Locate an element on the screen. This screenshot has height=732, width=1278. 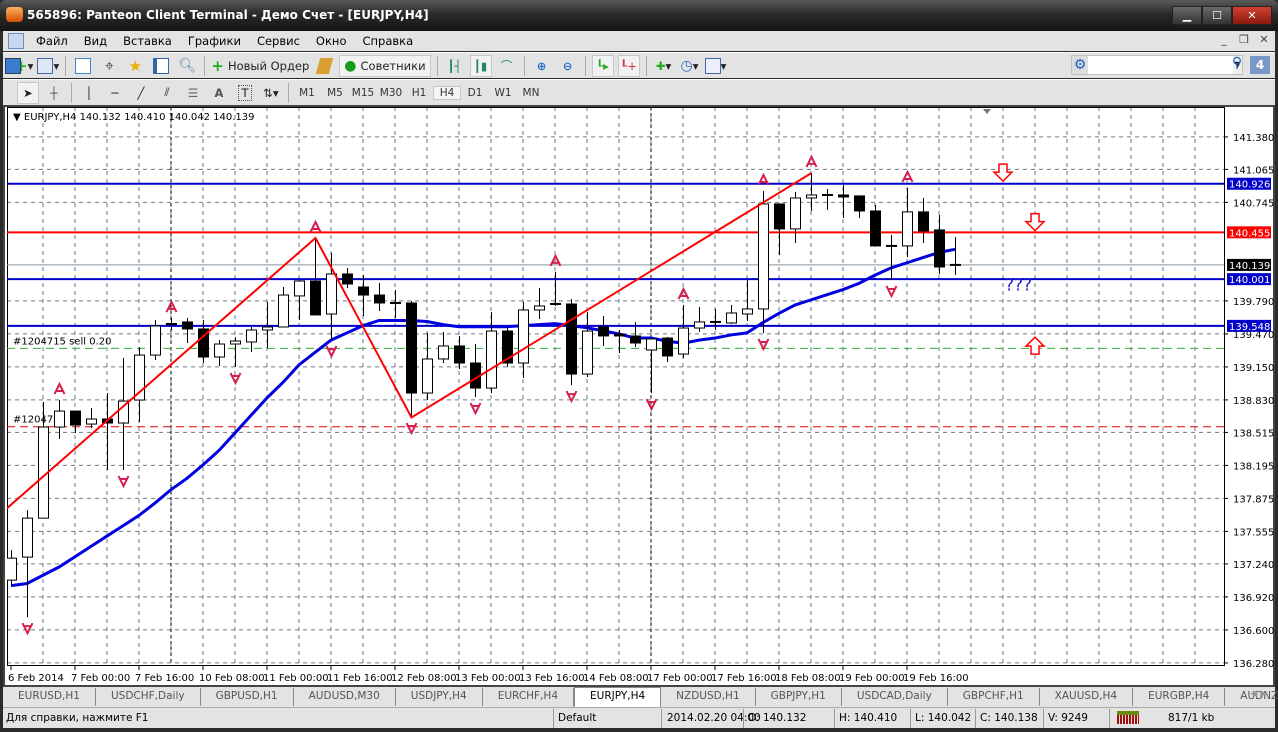
terminal-button is located at coordinates (161, 66).